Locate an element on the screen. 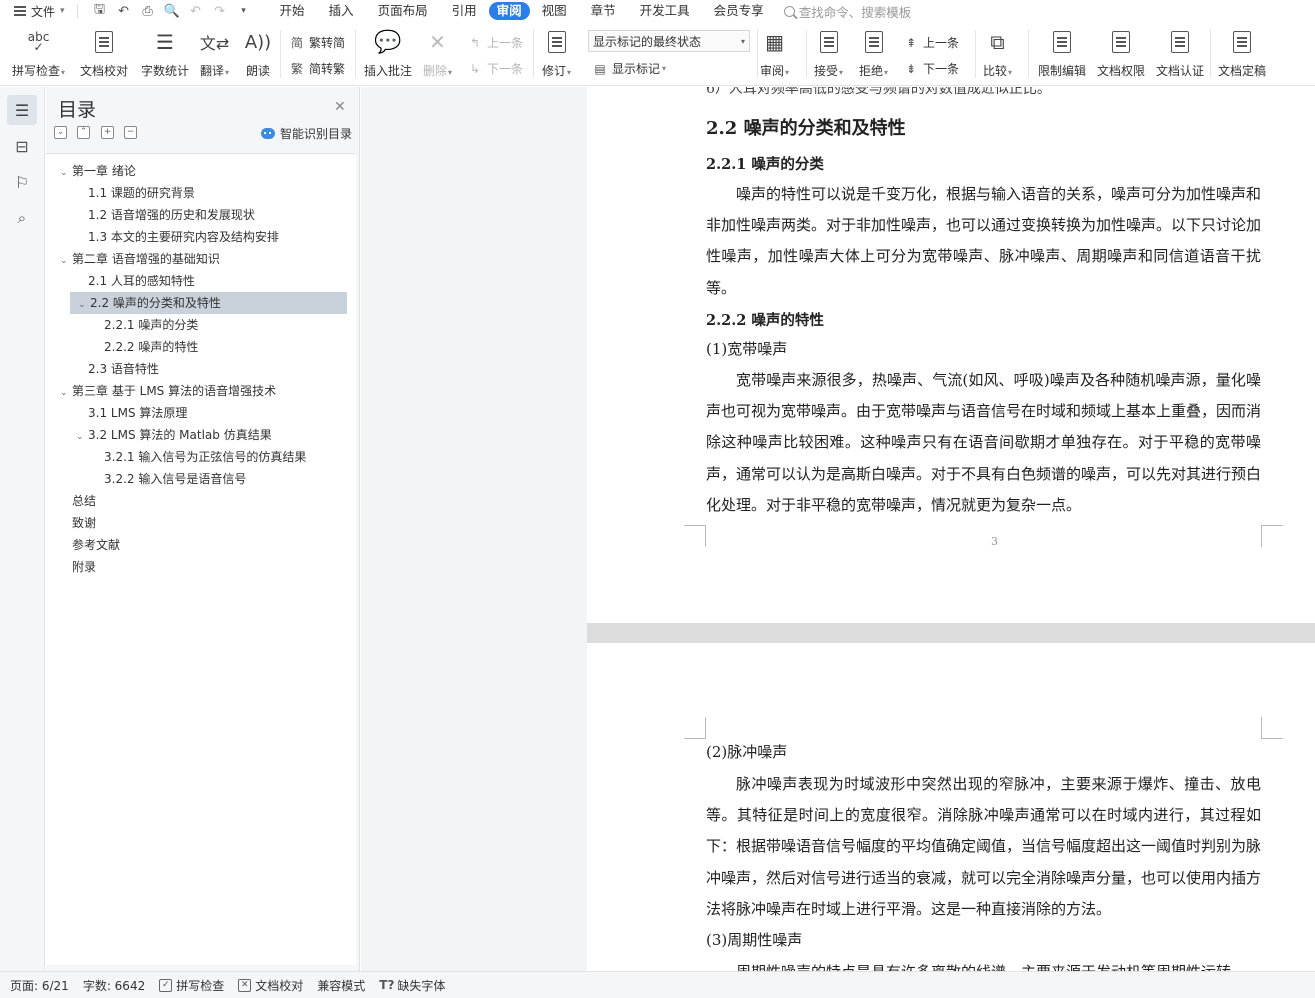  delete-comment-icon: ✕ is located at coordinates (437, 42).